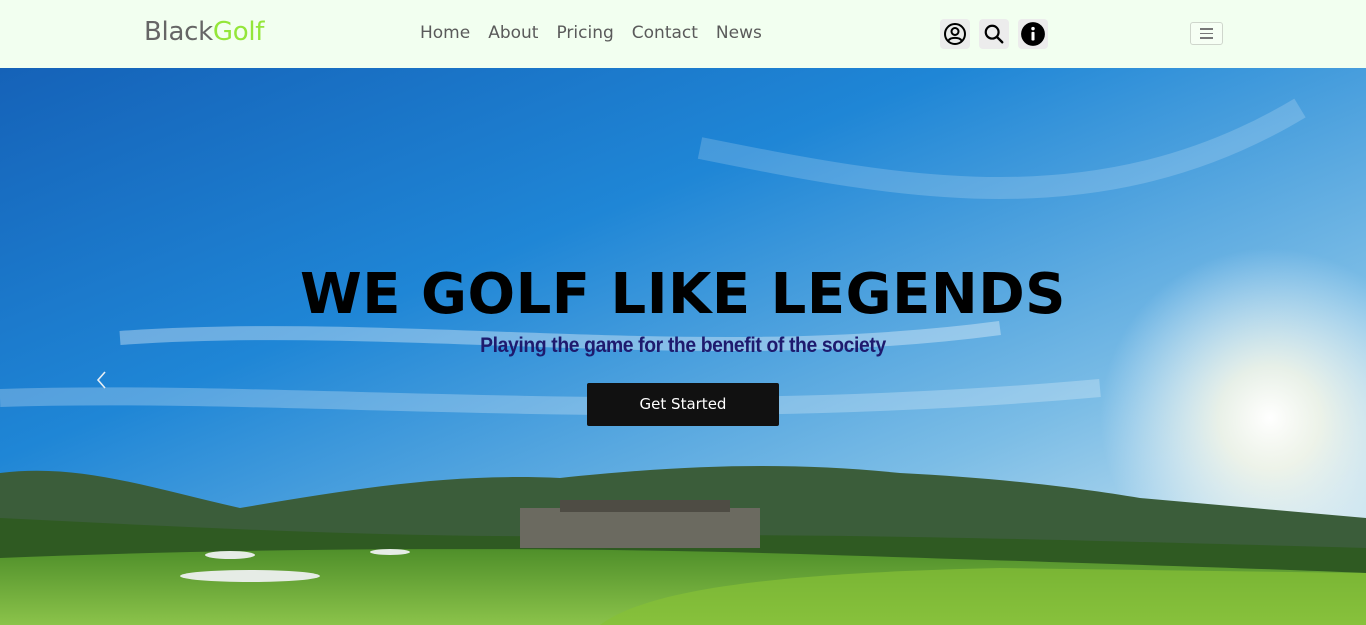  What do you see at coordinates (584, 33) in the screenshot?
I see `nav-link-pricing: Pricing` at bounding box center [584, 33].